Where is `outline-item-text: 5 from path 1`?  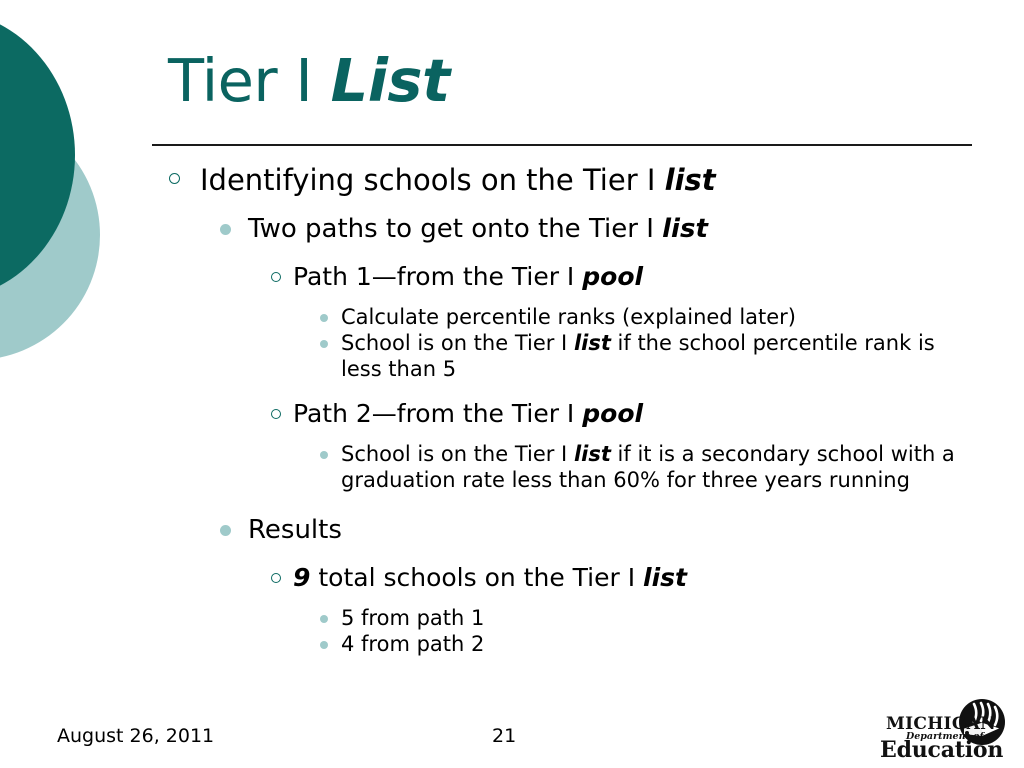
outline-item-text: 5 from path 1 is located at coordinates (652, 618).